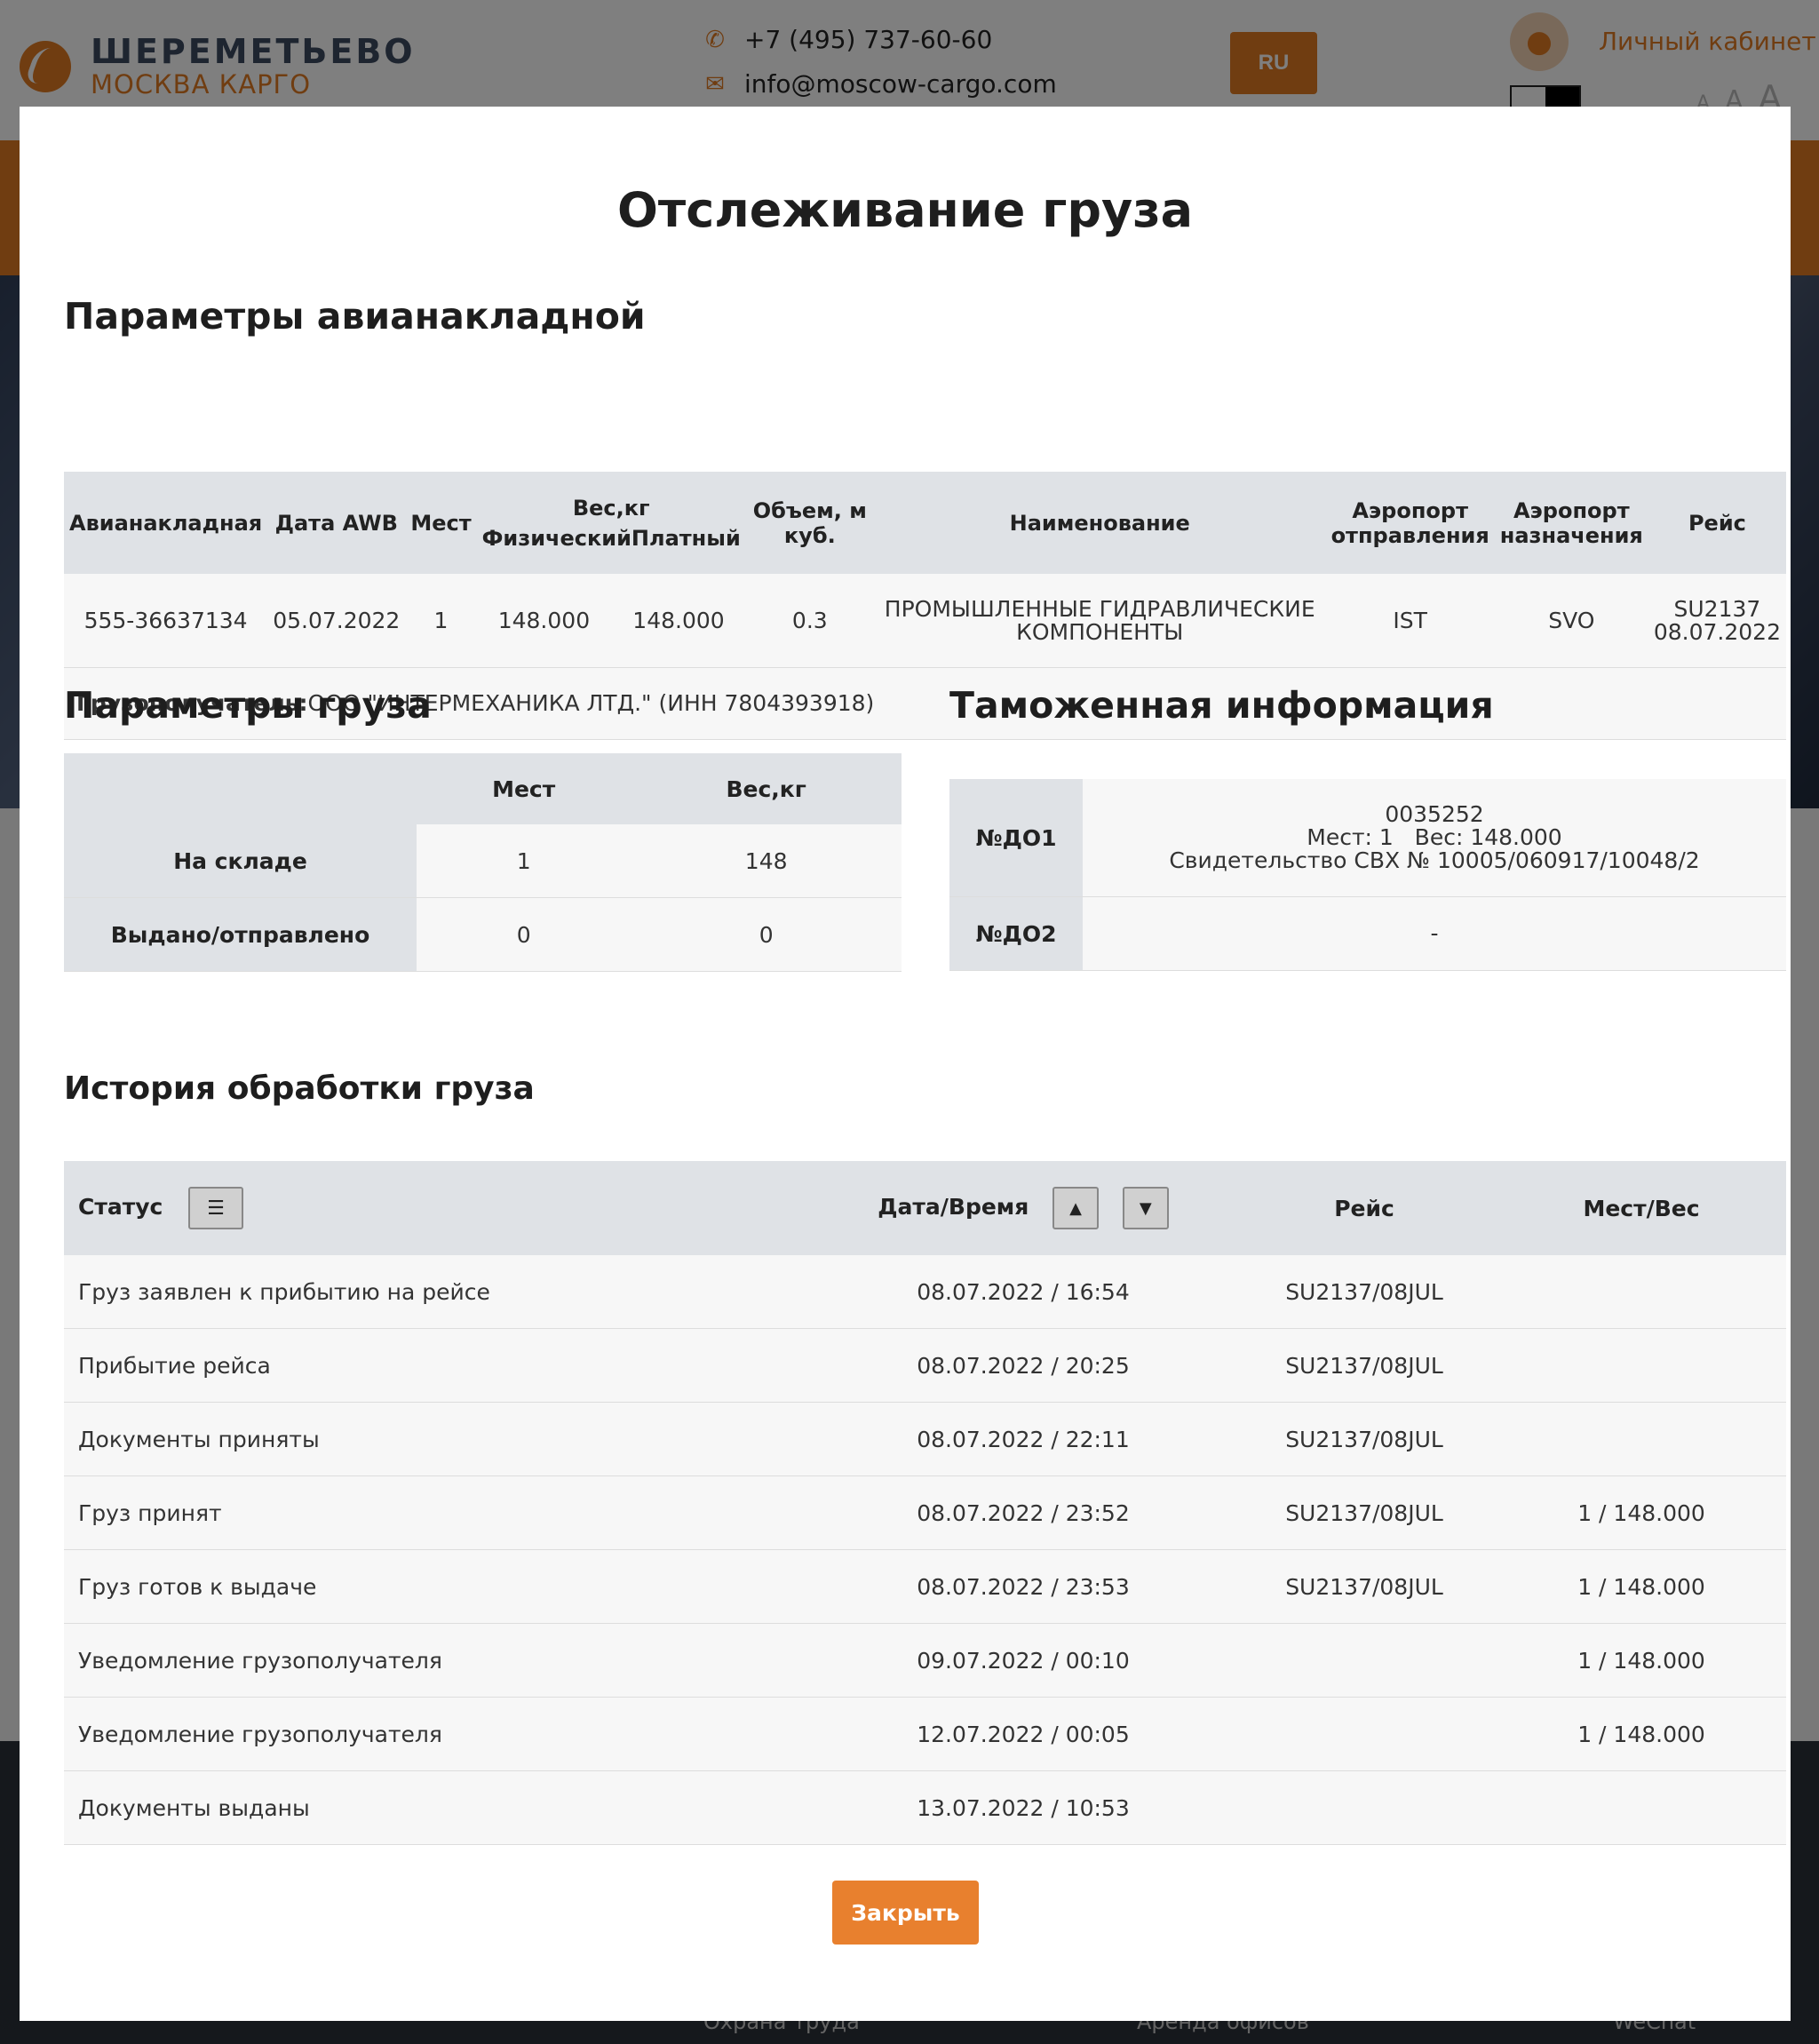 This screenshot has width=1819, height=2044. What do you see at coordinates (611, 508) in the screenshot?
I see `weight-header-label: Вес,кг` at bounding box center [611, 508].